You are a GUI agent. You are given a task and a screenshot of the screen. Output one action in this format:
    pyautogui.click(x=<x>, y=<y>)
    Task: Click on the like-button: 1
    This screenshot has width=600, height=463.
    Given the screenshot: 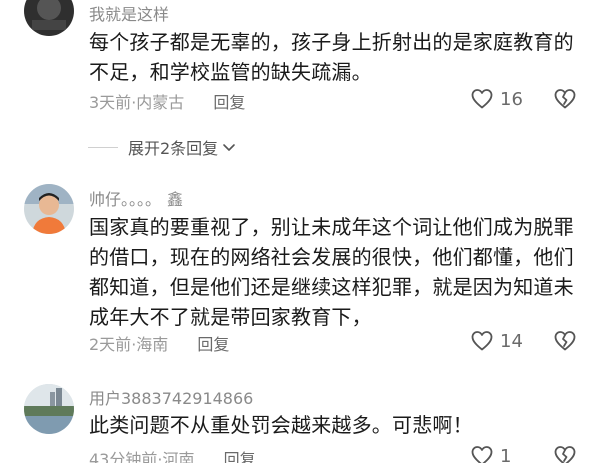 What is the action you would take?
    pyautogui.click(x=490, y=453)
    